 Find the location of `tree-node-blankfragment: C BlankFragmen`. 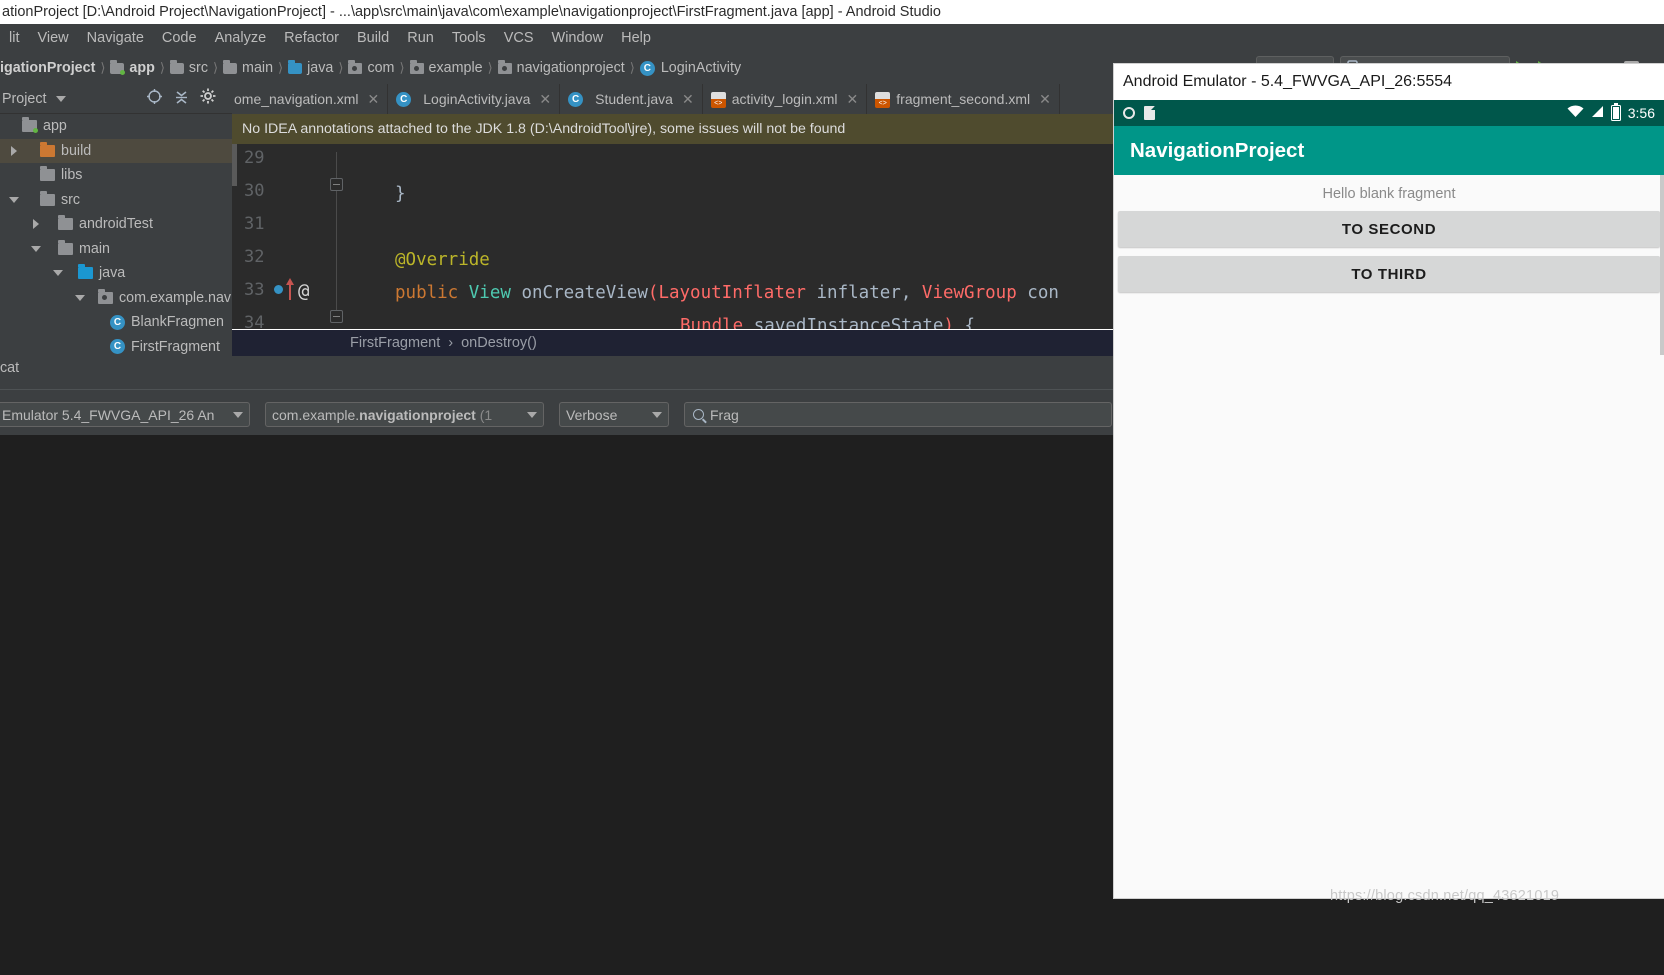

tree-node-blankfragment: C BlankFragmen is located at coordinates (116, 322).